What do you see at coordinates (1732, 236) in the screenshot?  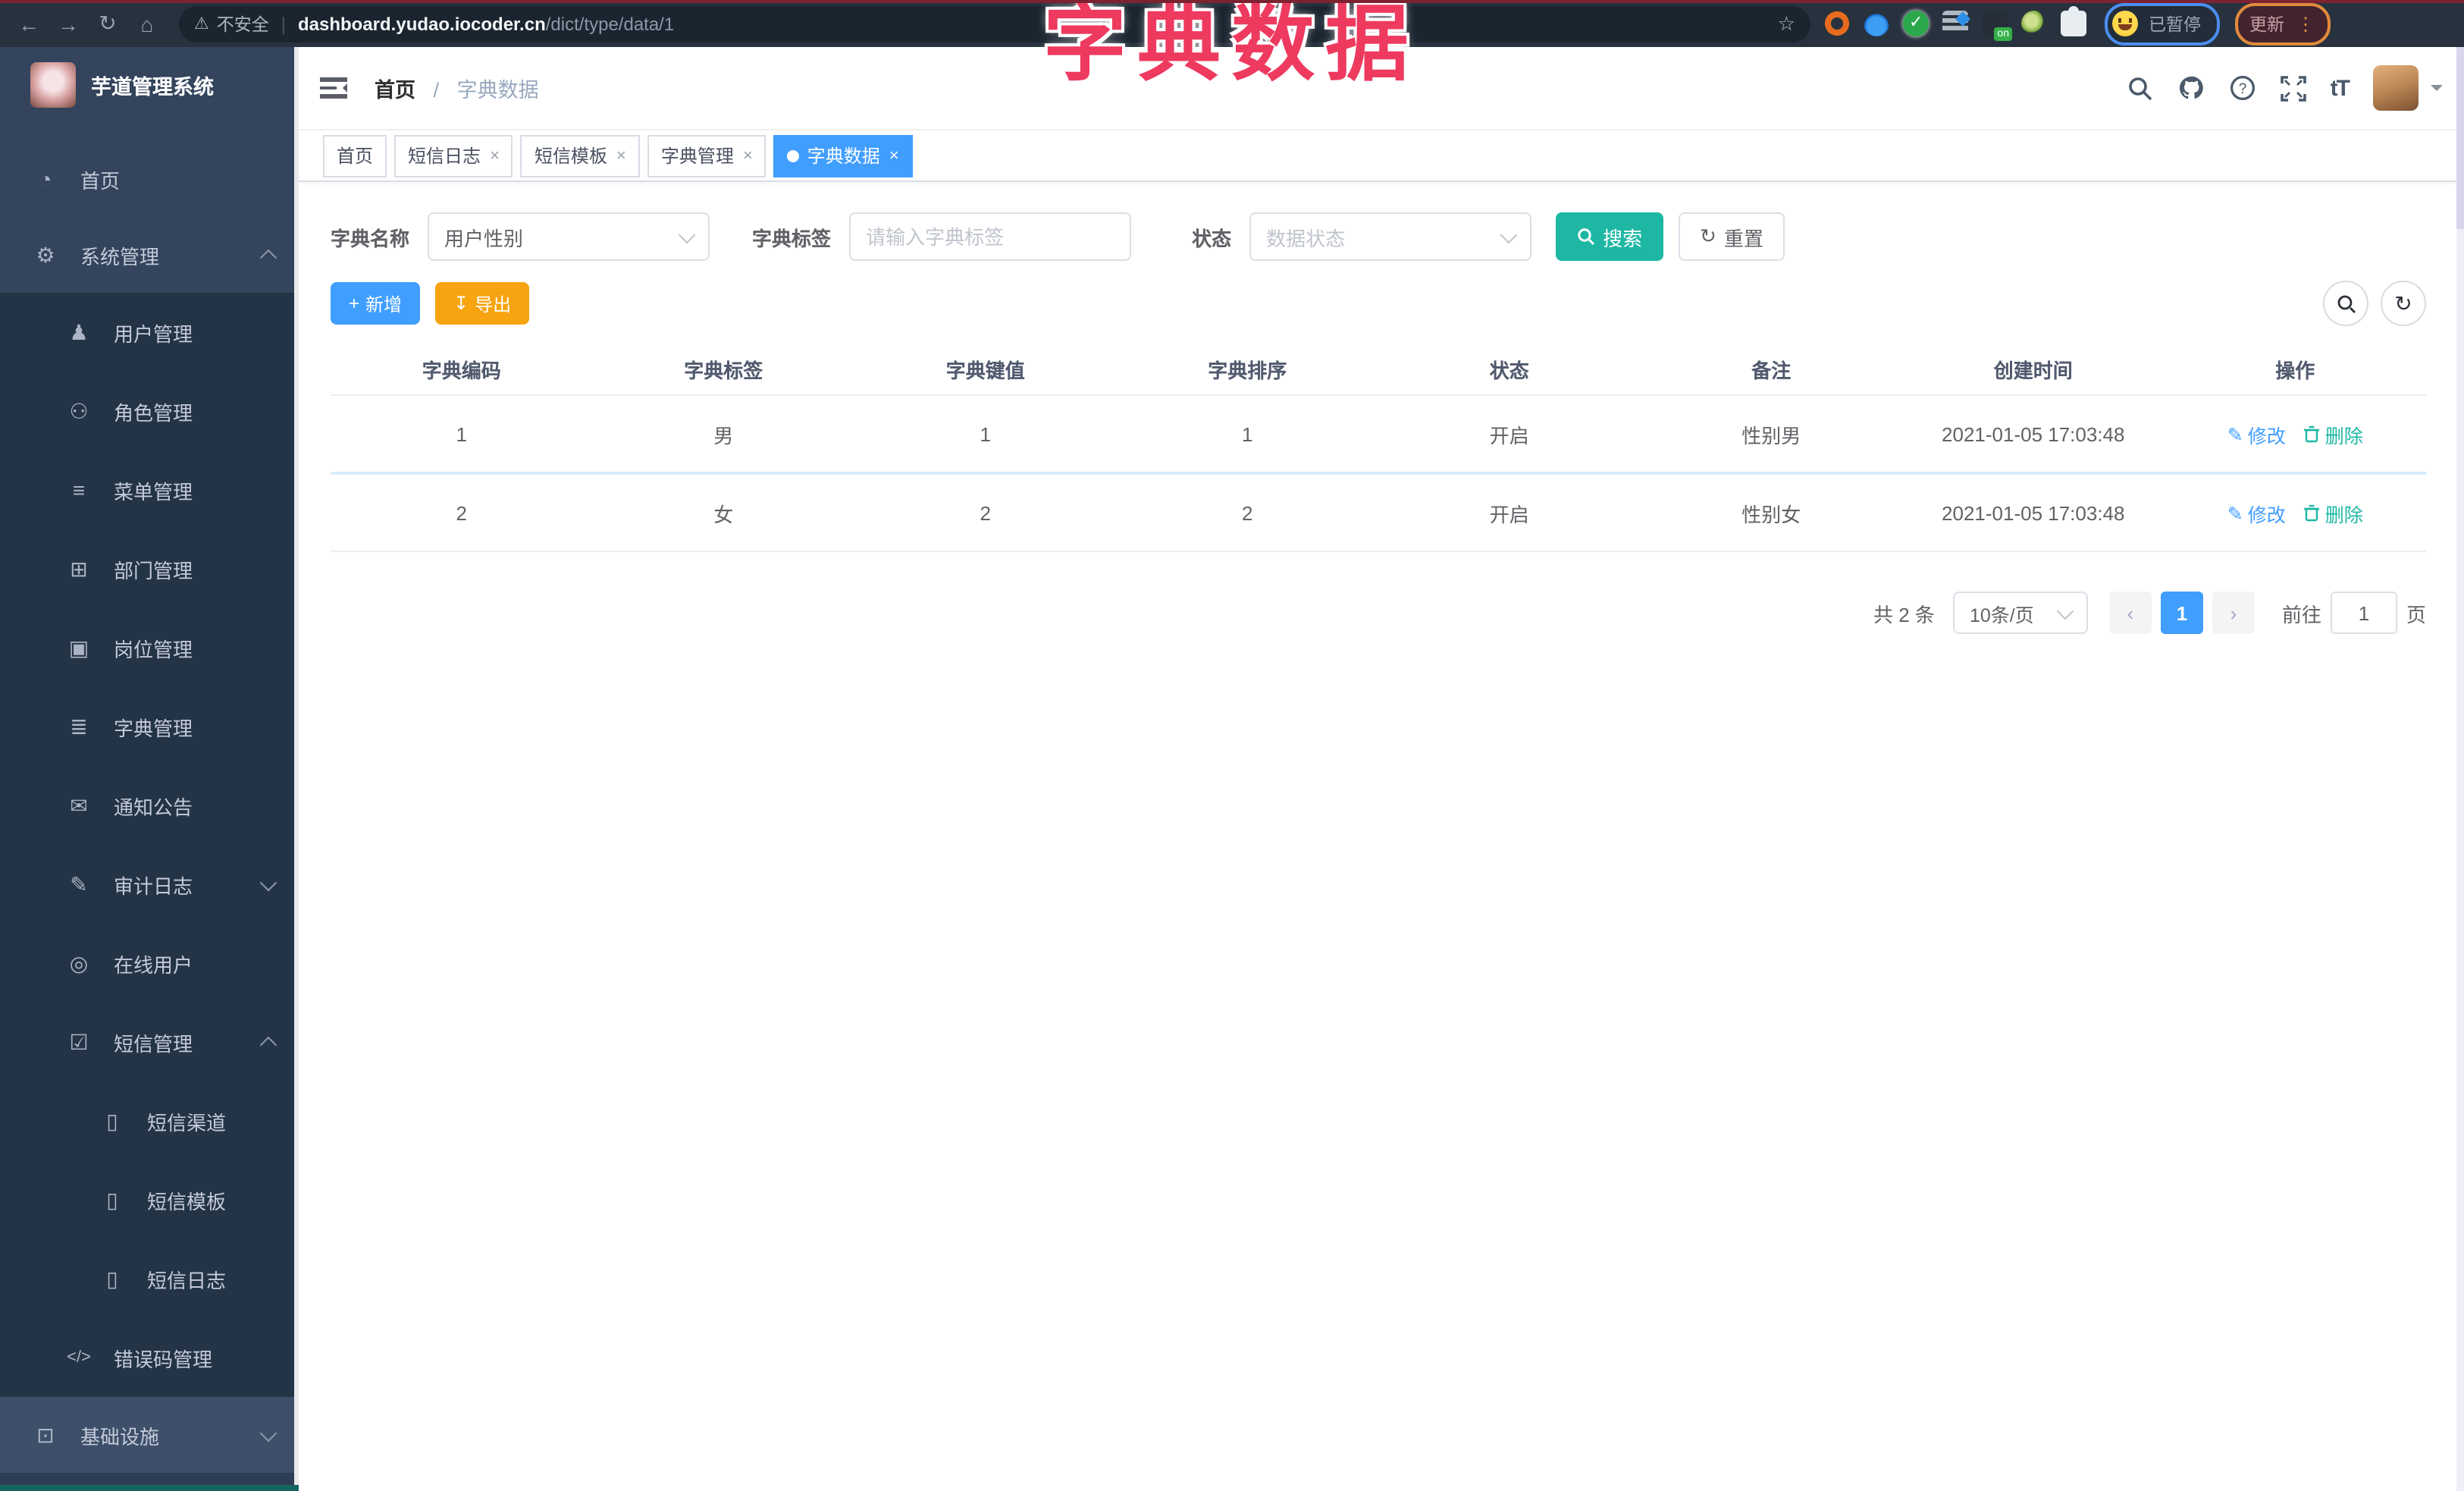 I see `reset-button: ↻ 重置` at bounding box center [1732, 236].